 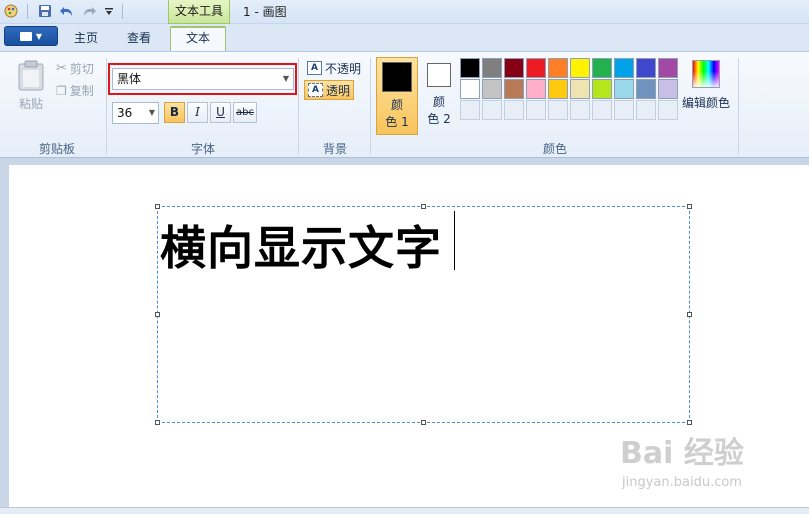 What do you see at coordinates (454, 240) in the screenshot?
I see `text-caret` at bounding box center [454, 240].